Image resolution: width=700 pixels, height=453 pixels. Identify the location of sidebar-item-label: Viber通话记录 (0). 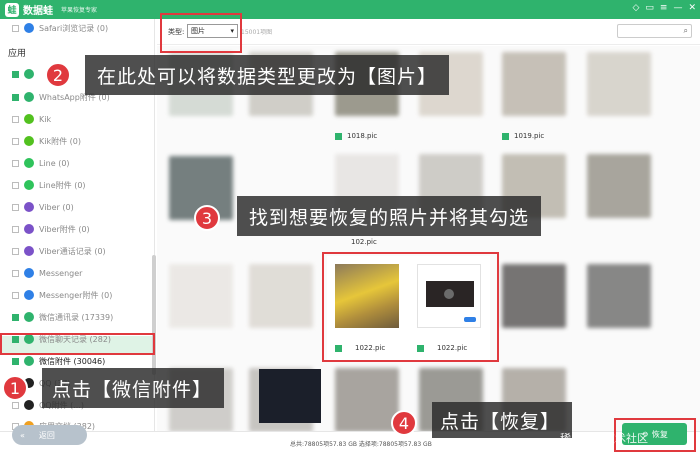
(72, 251).